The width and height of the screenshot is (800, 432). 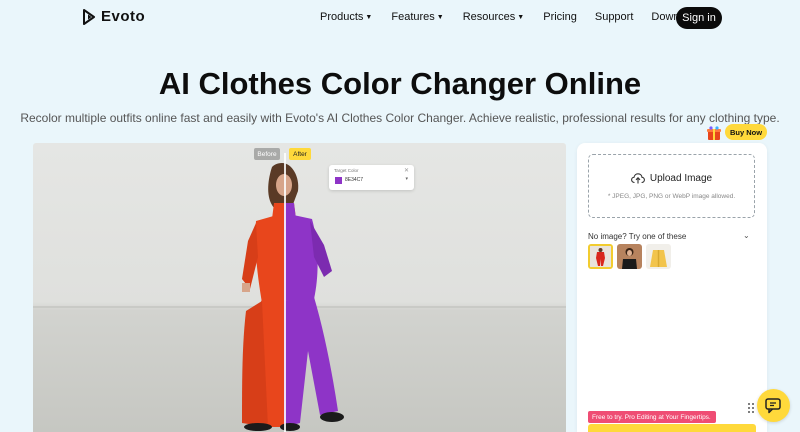 I want to click on nav-item-resources: Resources ▼, so click(x=494, y=17).